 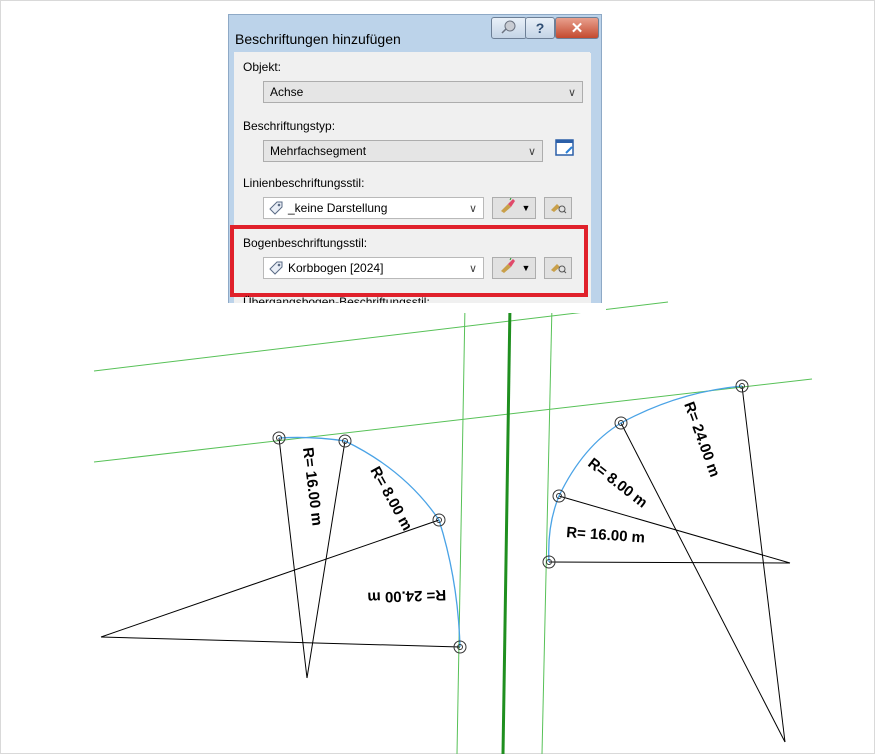 I want to click on linienbeschriftungsstil-label: Linienbeschriftungsstil:, so click(x=304, y=183).